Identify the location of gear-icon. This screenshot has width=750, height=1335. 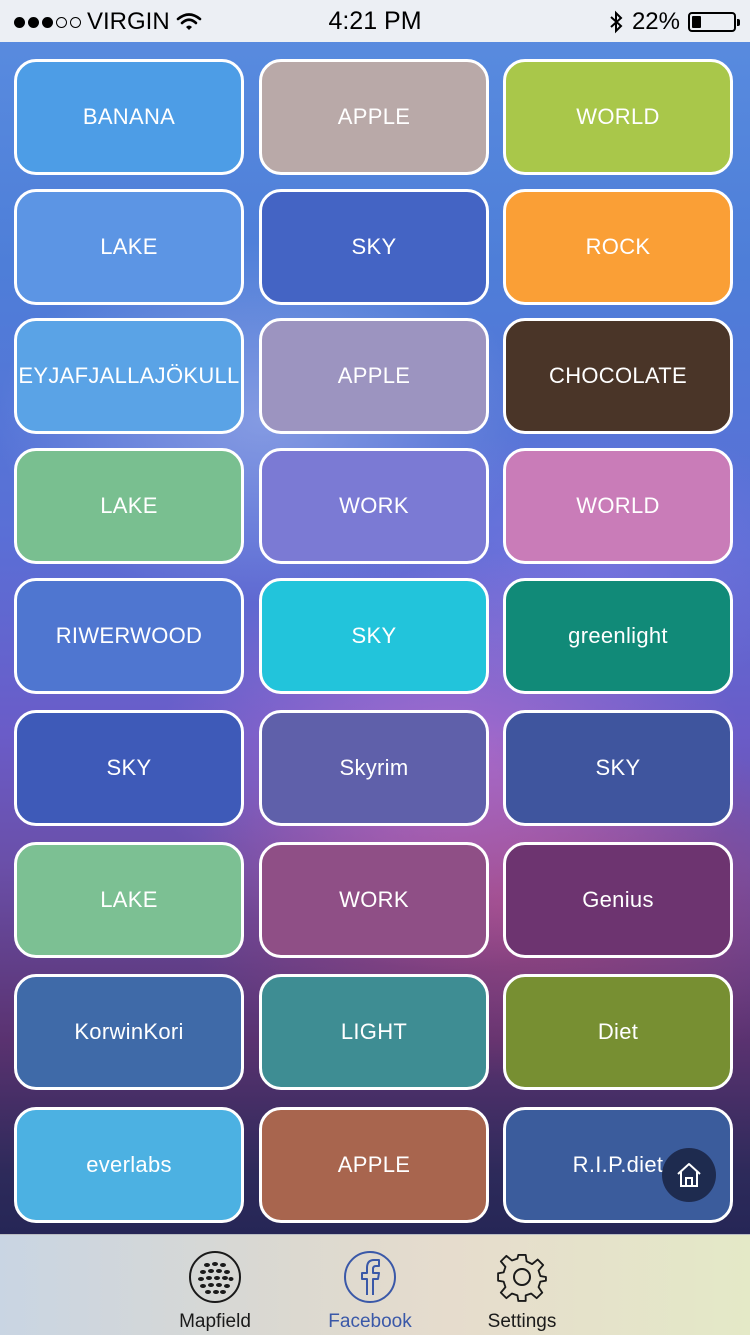
(522, 1277).